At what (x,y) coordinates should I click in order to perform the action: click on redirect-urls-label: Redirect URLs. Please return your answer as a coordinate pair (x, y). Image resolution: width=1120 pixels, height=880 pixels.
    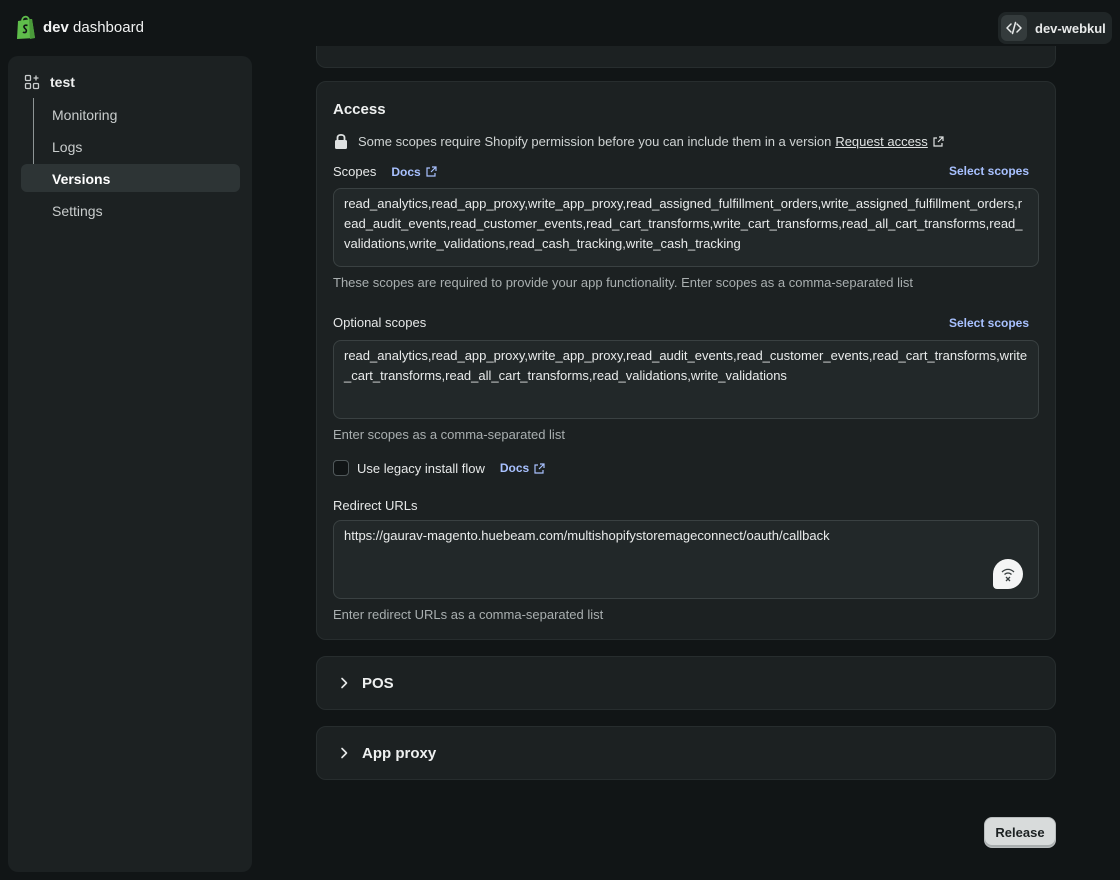
    Looking at the image, I should click on (375, 505).